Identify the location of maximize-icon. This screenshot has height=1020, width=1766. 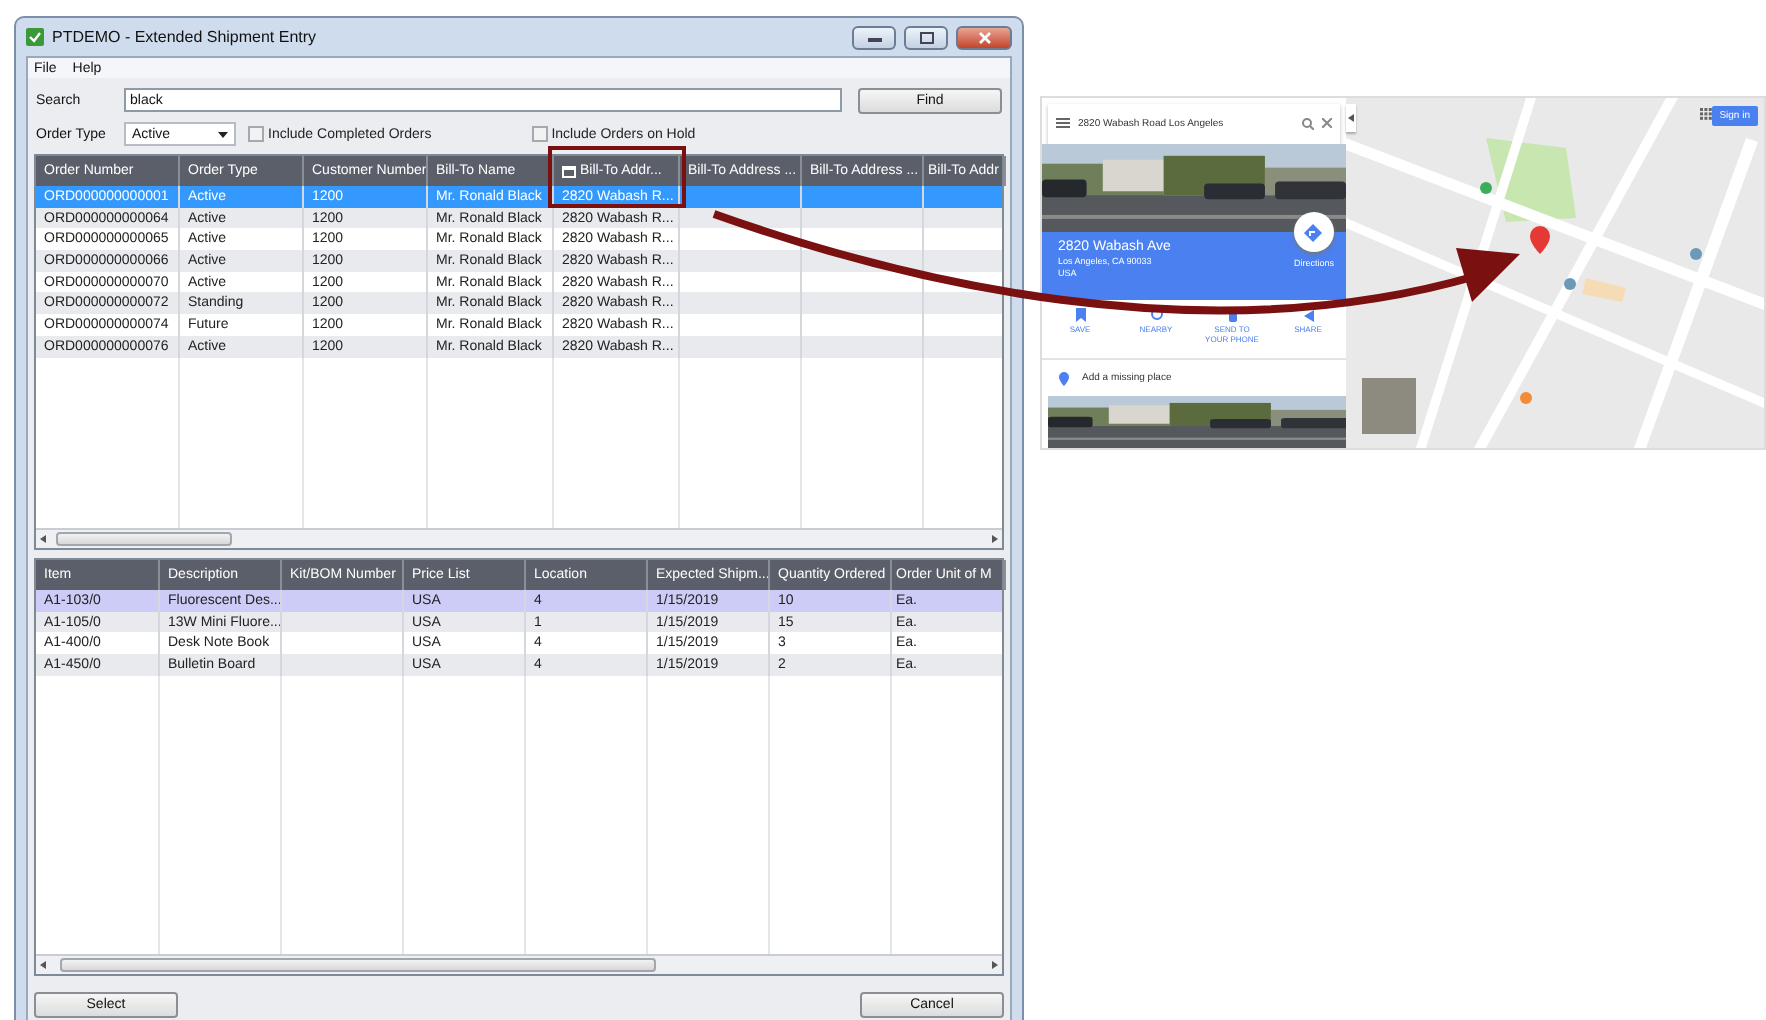
(926, 37).